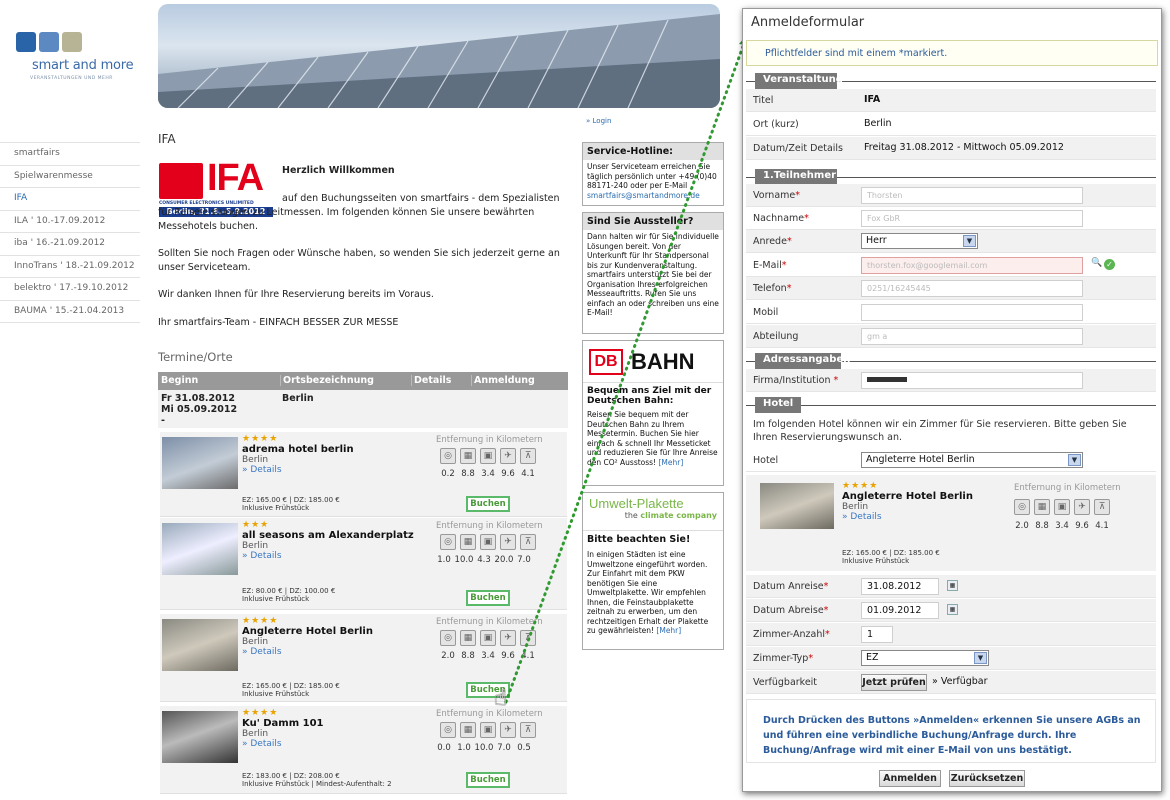 The height and width of the screenshot is (800, 1170). What do you see at coordinates (283, 723) in the screenshot?
I see `hotel-name: Ku' Damm 101` at bounding box center [283, 723].